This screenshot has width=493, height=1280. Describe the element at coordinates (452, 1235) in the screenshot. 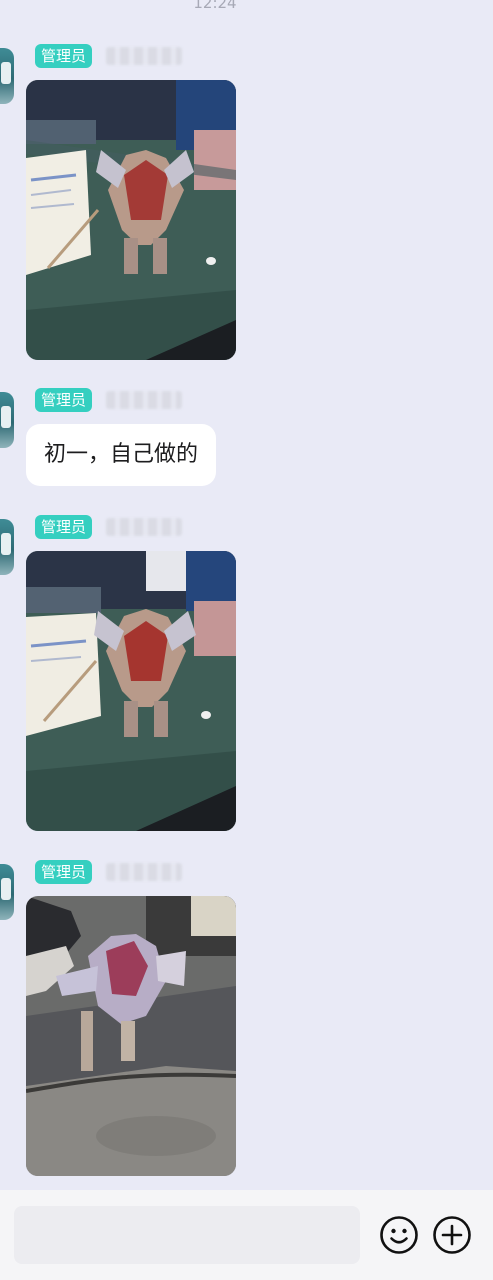

I see `plus-circle-icon` at that location.